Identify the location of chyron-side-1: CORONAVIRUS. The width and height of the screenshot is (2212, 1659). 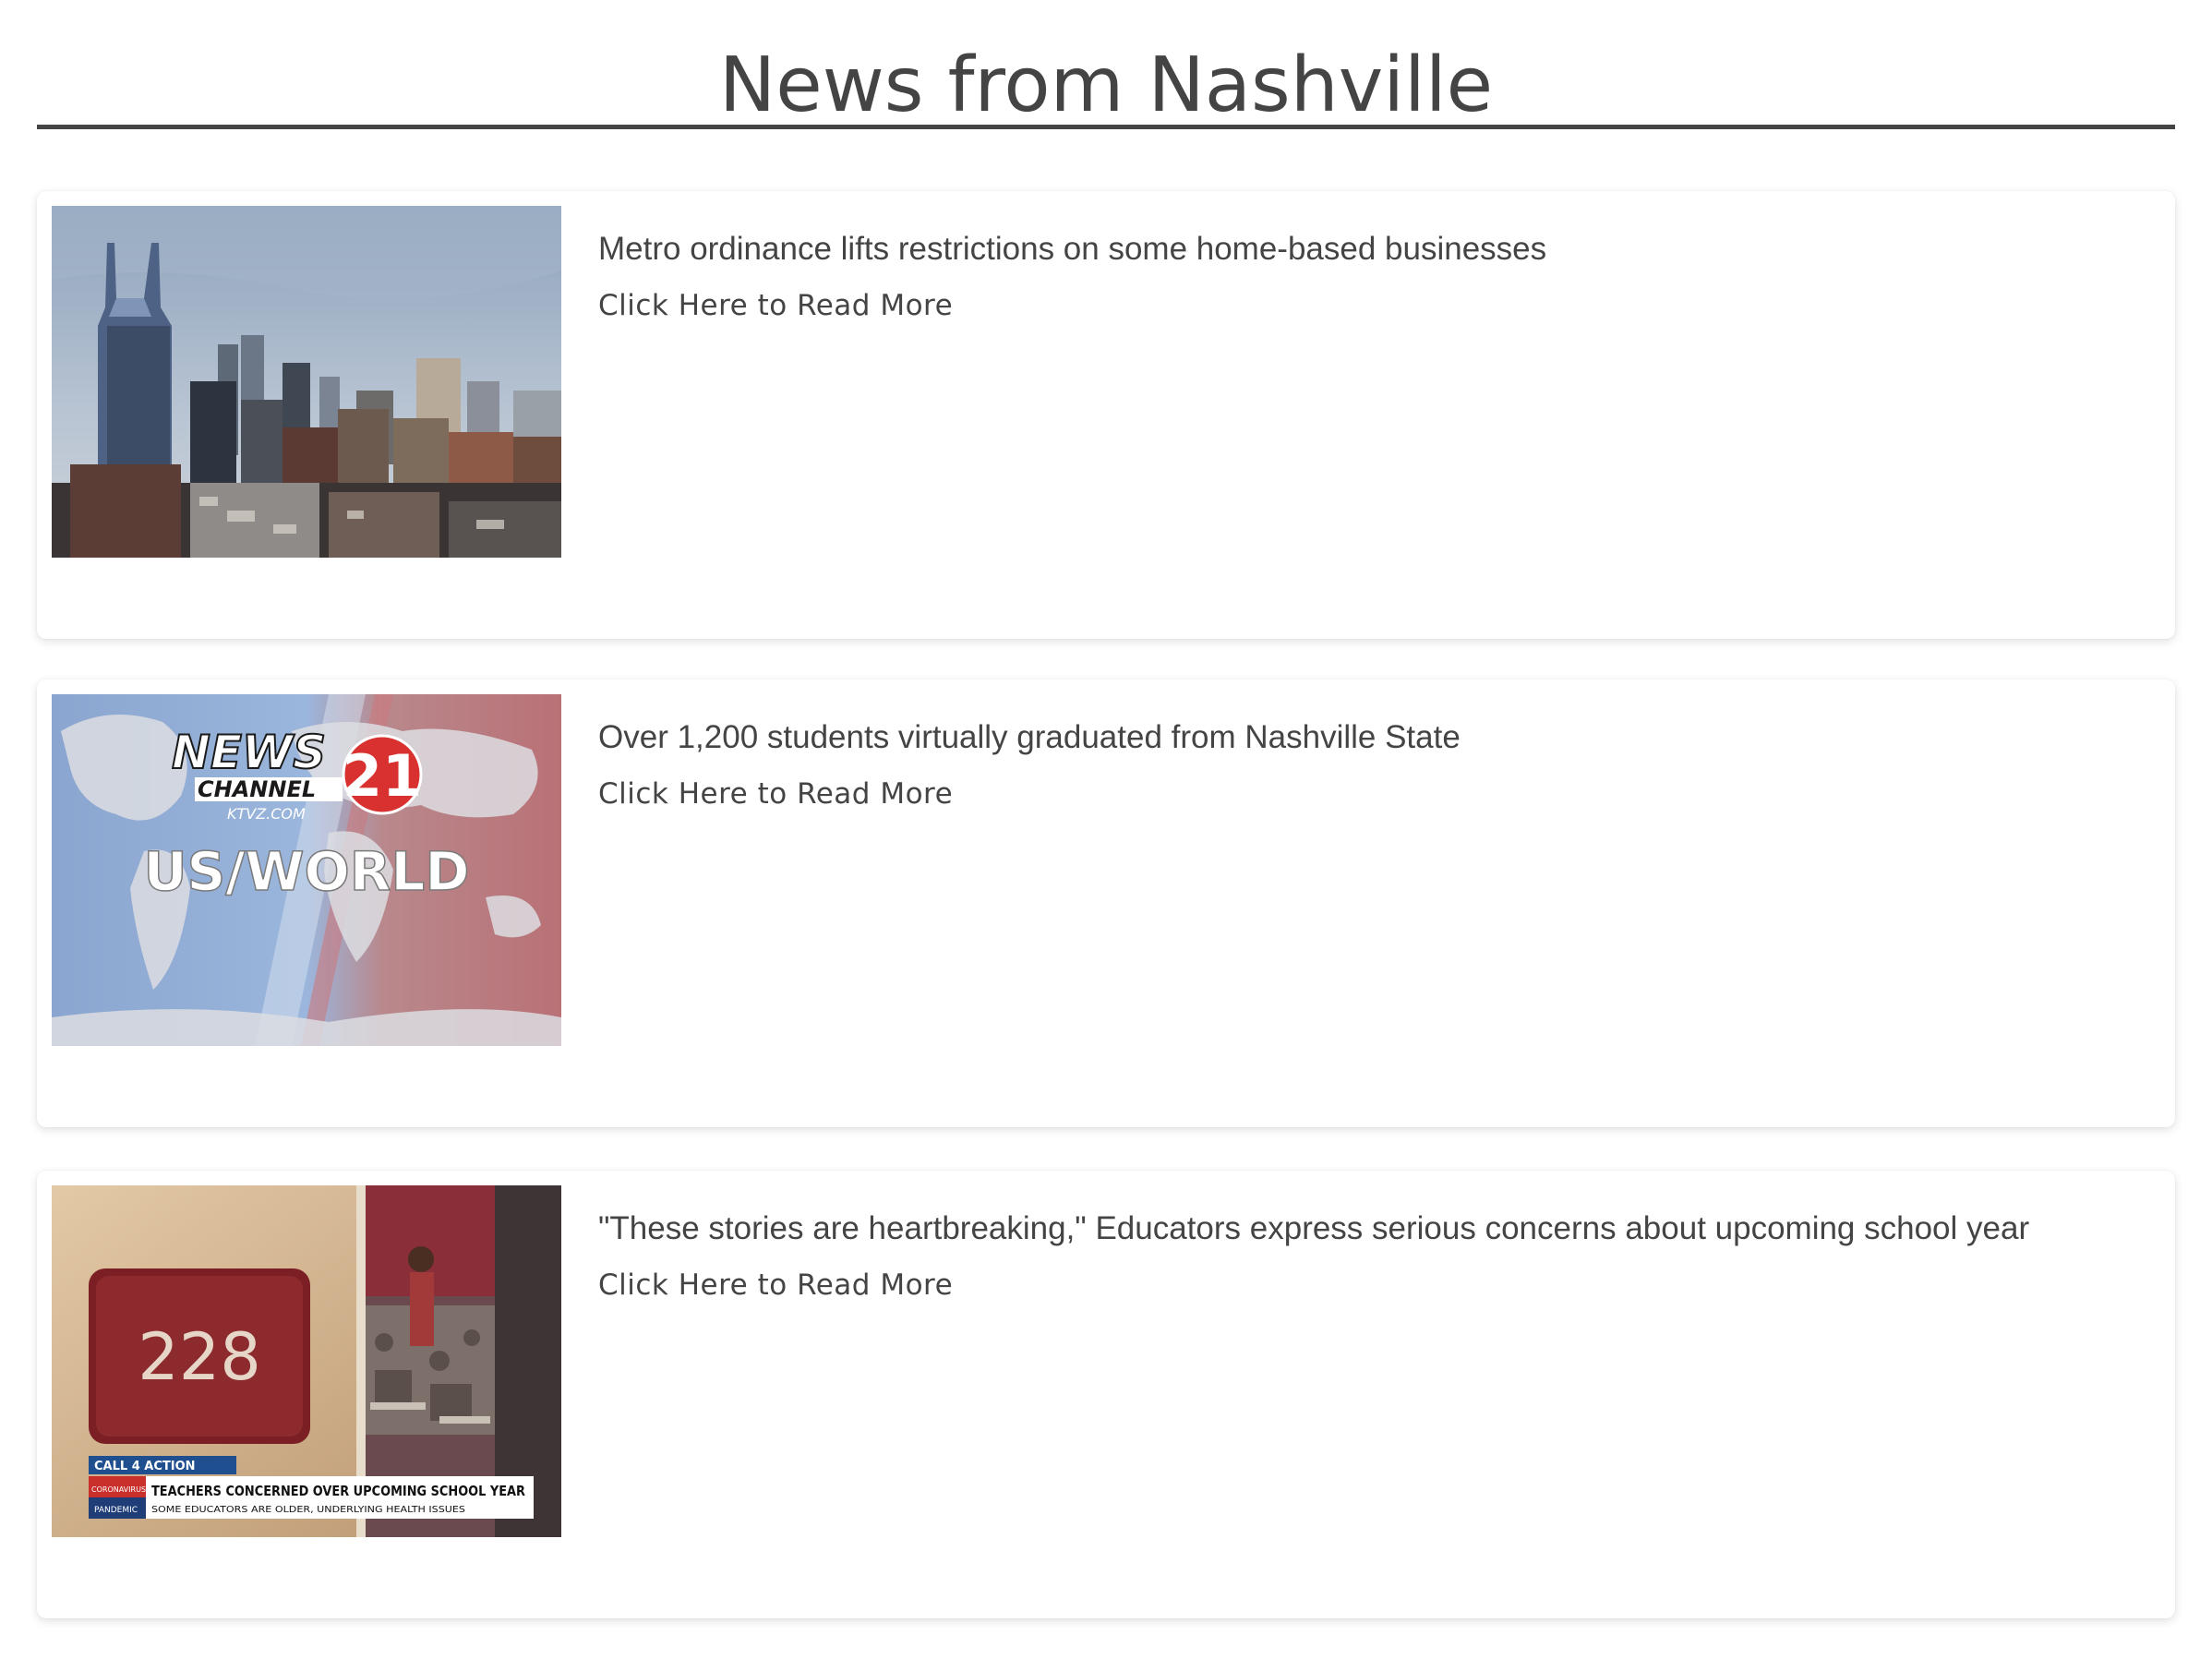
(118, 1489).